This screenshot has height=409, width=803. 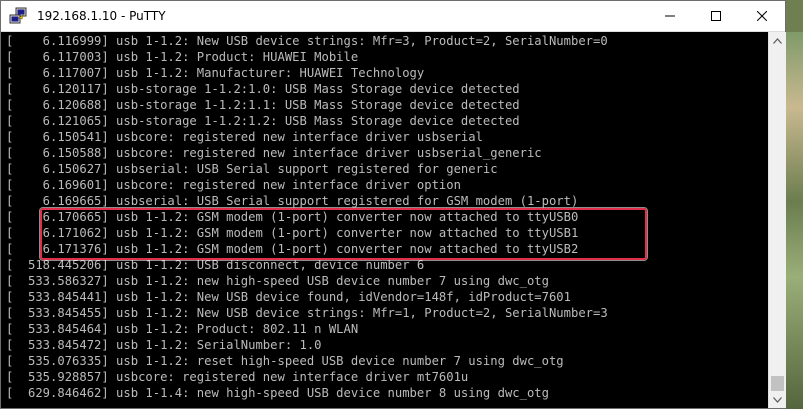 What do you see at coordinates (793, 220) in the screenshot?
I see `desktop-background-right` at bounding box center [793, 220].